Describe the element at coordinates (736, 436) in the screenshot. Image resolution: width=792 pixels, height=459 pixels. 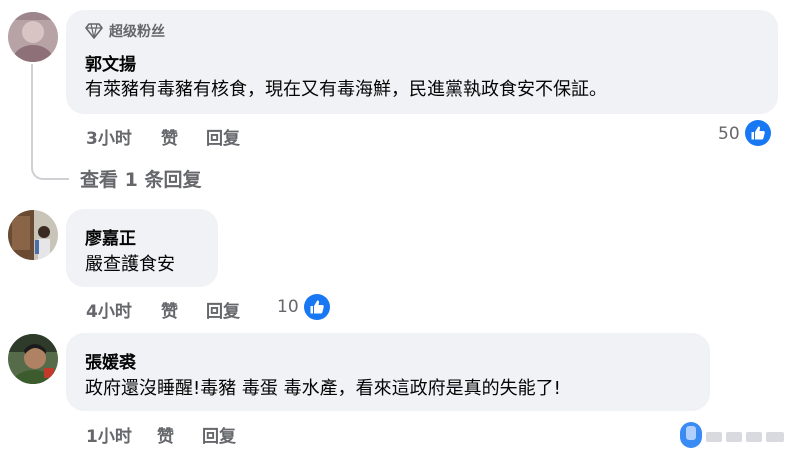
I see `watermark-overlay` at that location.